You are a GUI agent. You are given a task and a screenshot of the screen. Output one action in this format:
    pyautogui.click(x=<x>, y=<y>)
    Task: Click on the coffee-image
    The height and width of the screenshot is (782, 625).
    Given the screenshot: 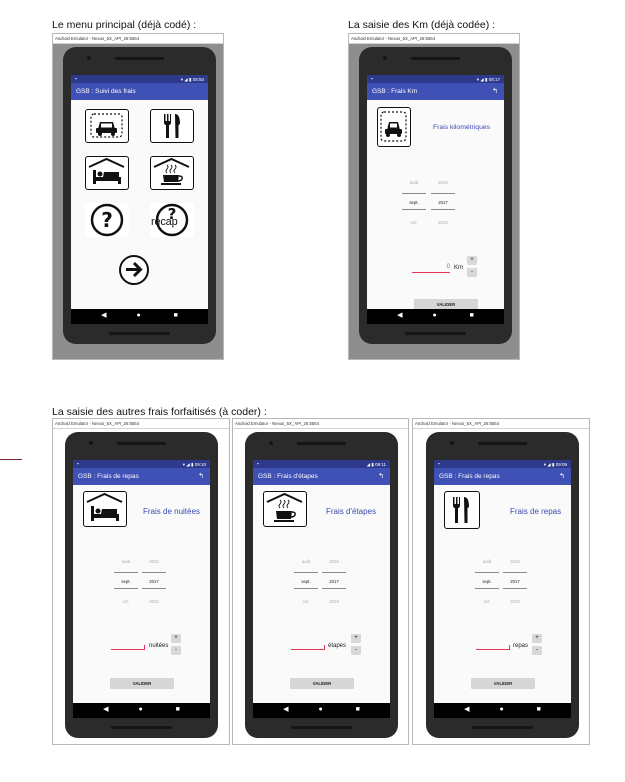 What is the action you would take?
    pyautogui.click(x=285, y=509)
    